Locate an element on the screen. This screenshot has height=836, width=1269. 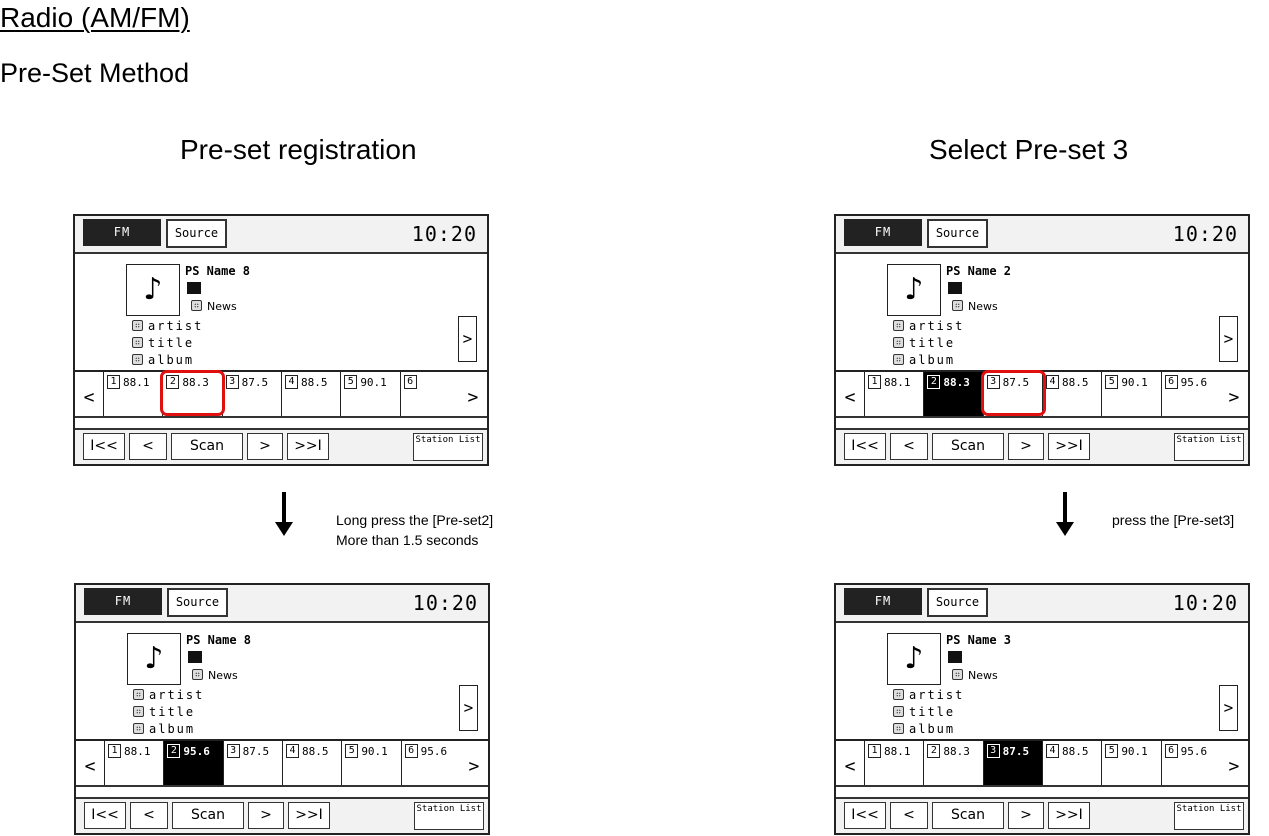
document-subtitle: Pre-Set Method is located at coordinates (95, 73).